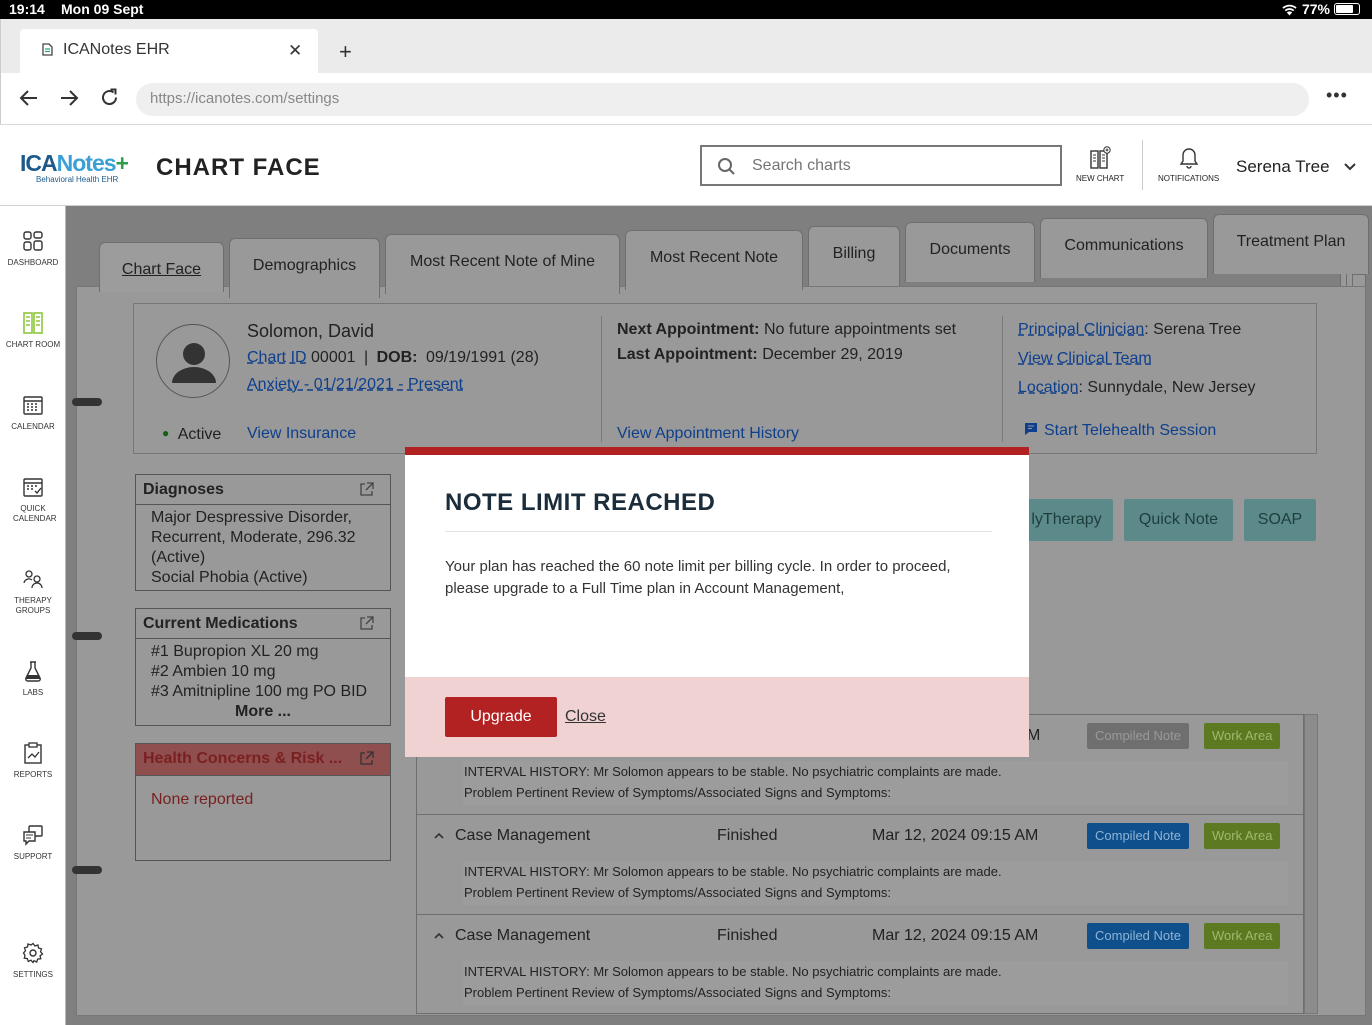 This screenshot has width=1372, height=1025. What do you see at coordinates (33, 487) in the screenshot?
I see `quick-calendar-icon` at bounding box center [33, 487].